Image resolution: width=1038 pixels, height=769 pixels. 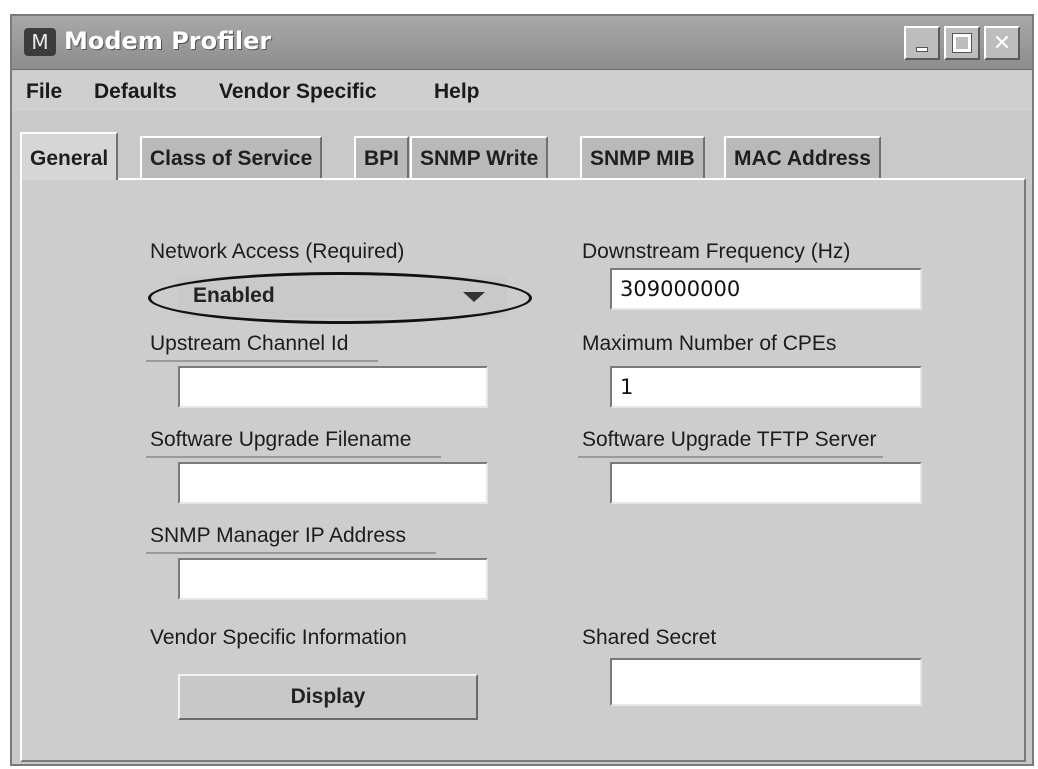 I want to click on sw-upgrade-filename-label: Software Upgrade Filename, so click(x=294, y=443).